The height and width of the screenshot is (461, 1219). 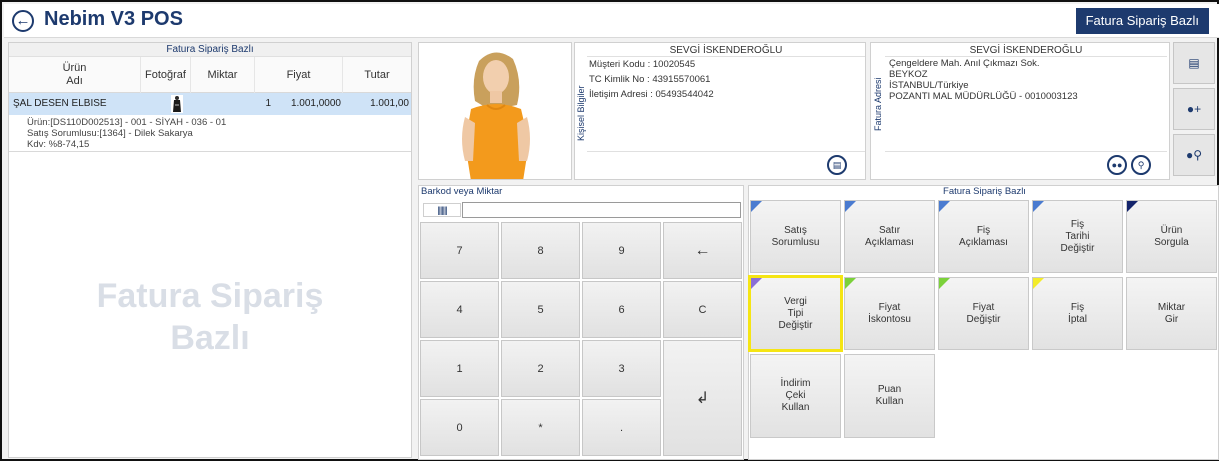 What do you see at coordinates (621, 368) in the screenshot?
I see `key-3: 3` at bounding box center [621, 368].